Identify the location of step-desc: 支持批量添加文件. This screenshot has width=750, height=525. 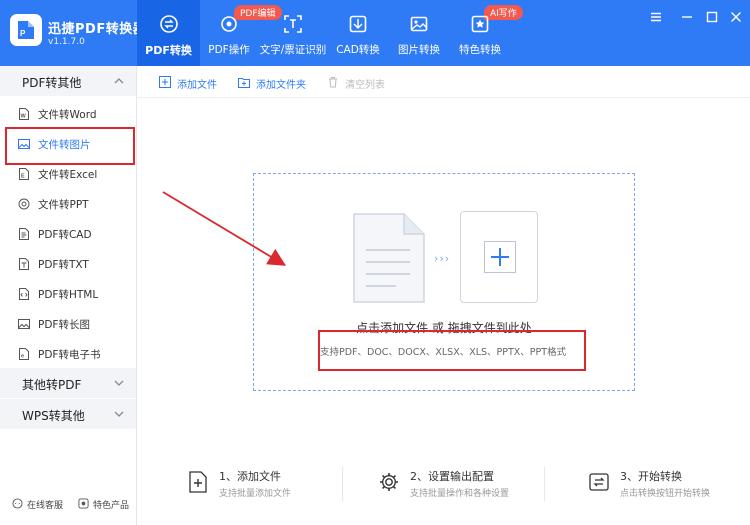
(255, 494).